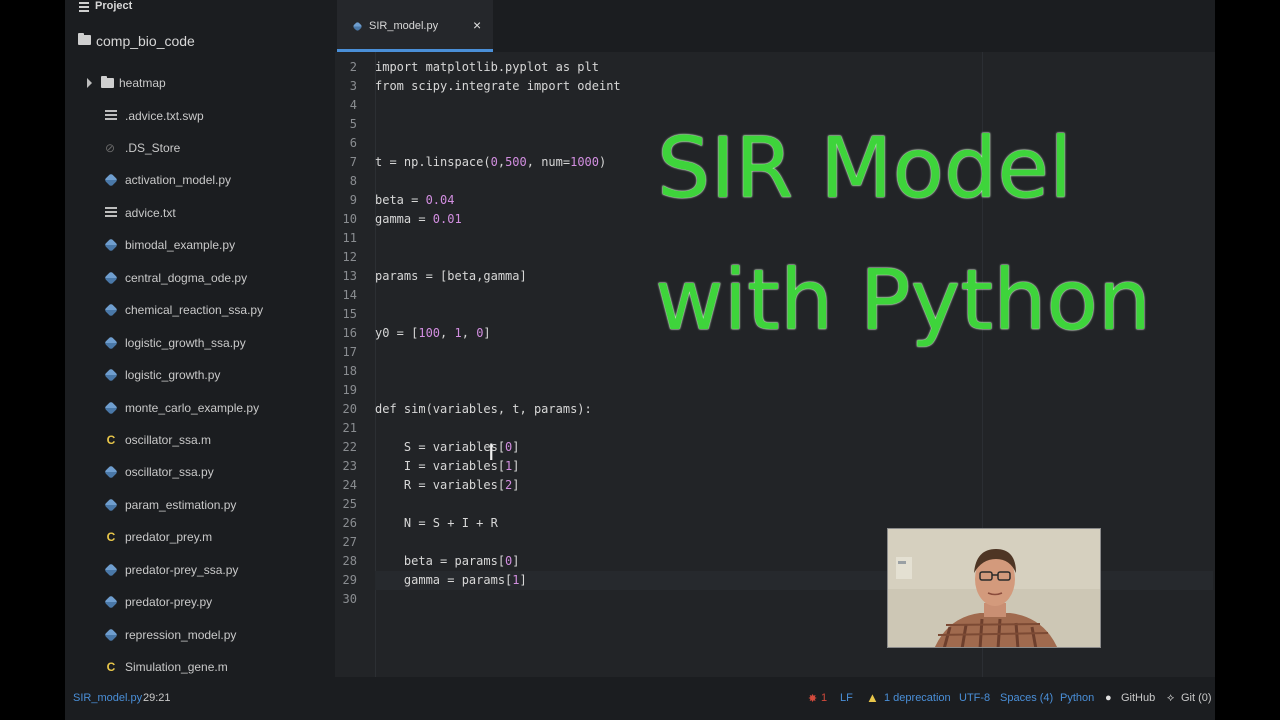 The image size is (1280, 720). What do you see at coordinates (173, 375) in the screenshot?
I see `tree-item-label: logistic_growth.py` at bounding box center [173, 375].